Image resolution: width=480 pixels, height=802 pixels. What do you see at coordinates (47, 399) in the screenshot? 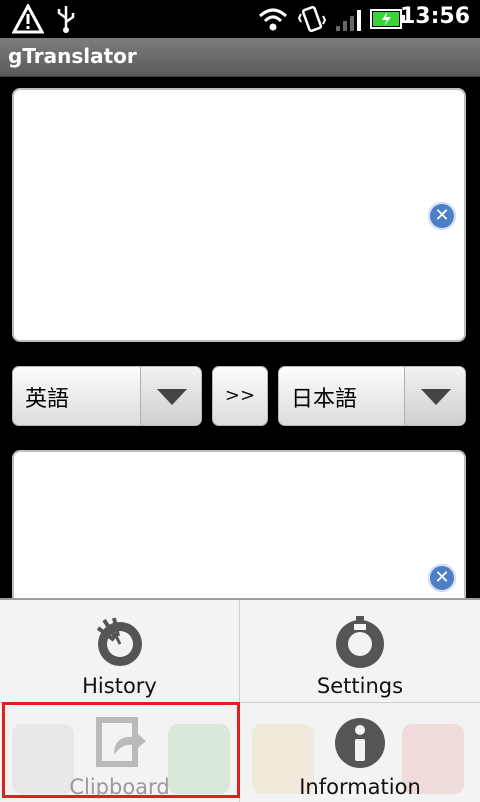
I see `source-language-label: 英語` at bounding box center [47, 399].